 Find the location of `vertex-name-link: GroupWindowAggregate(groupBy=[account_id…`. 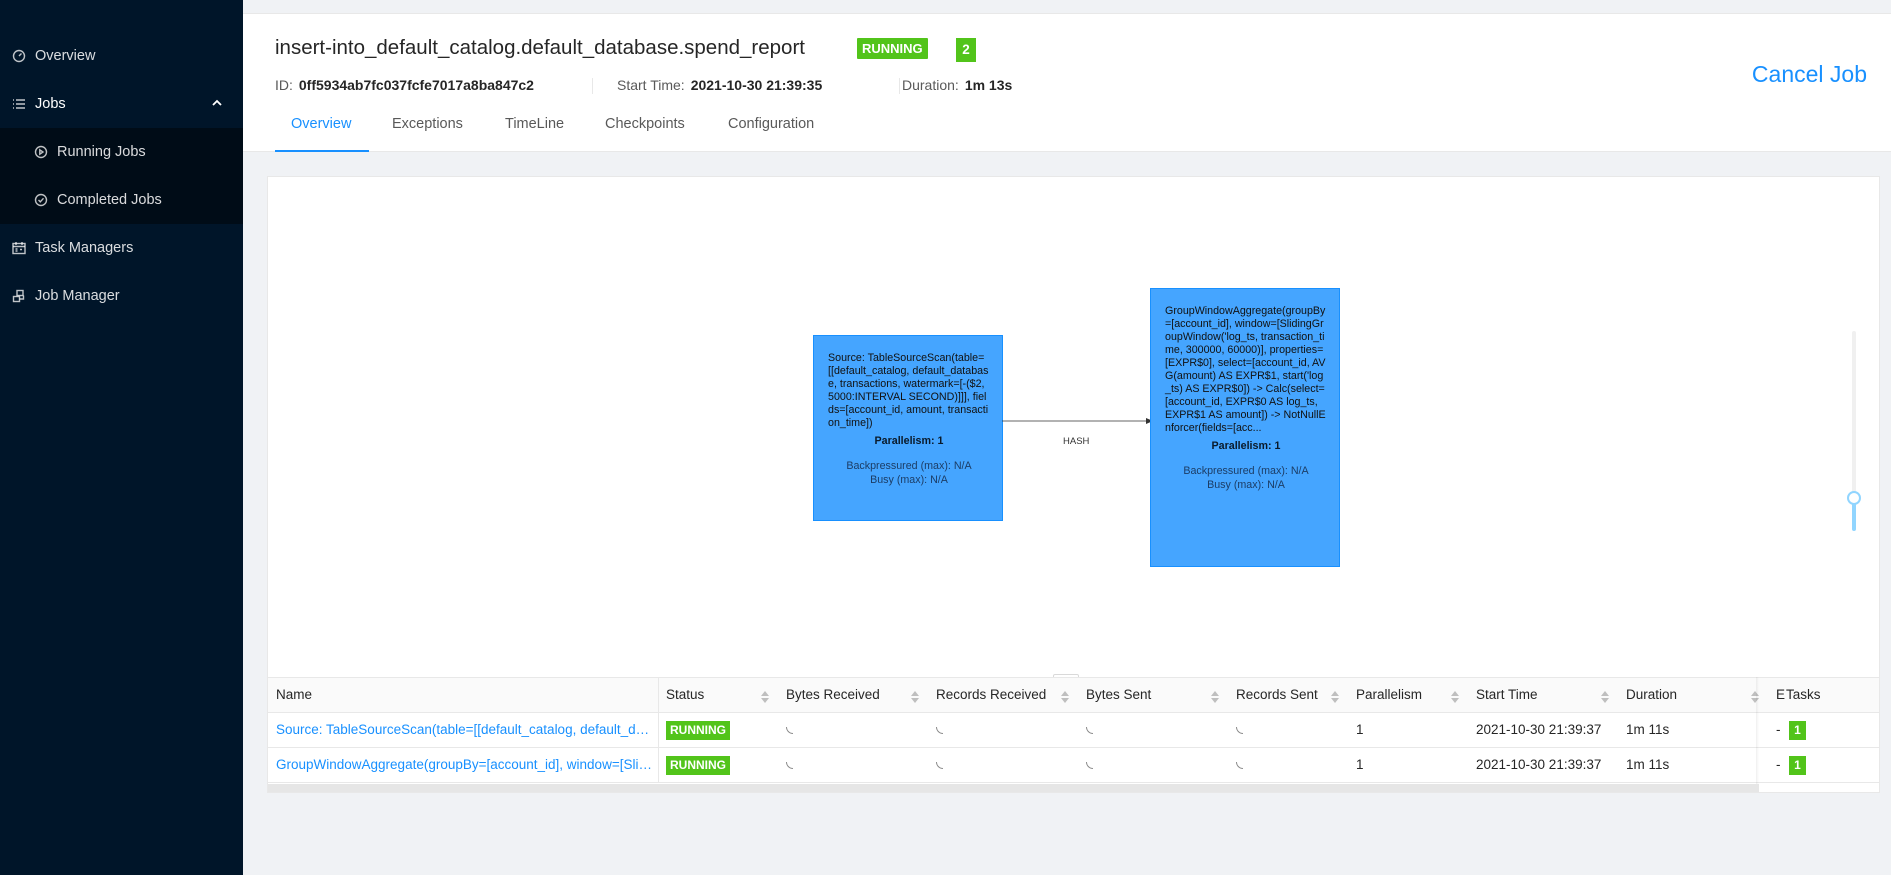

vertex-name-link: GroupWindowAggregate(groupBy=[account_id… is located at coordinates (465, 765).